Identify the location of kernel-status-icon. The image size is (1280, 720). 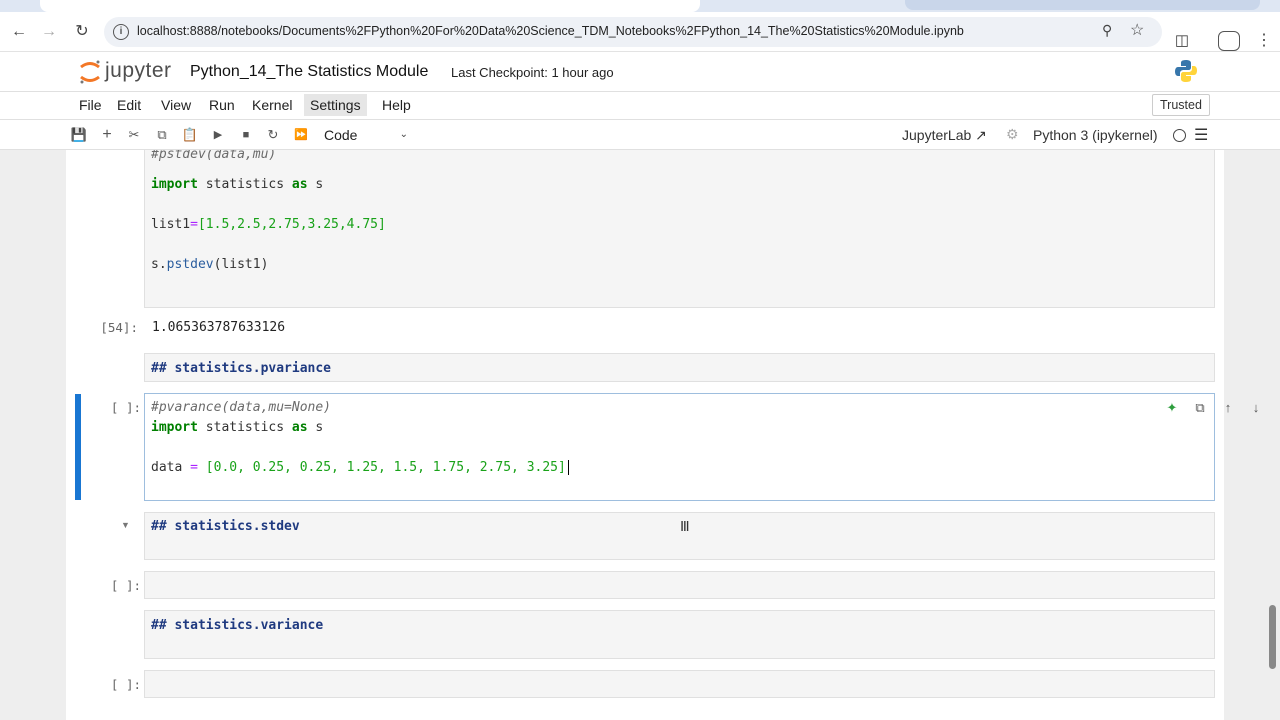
(1179, 135).